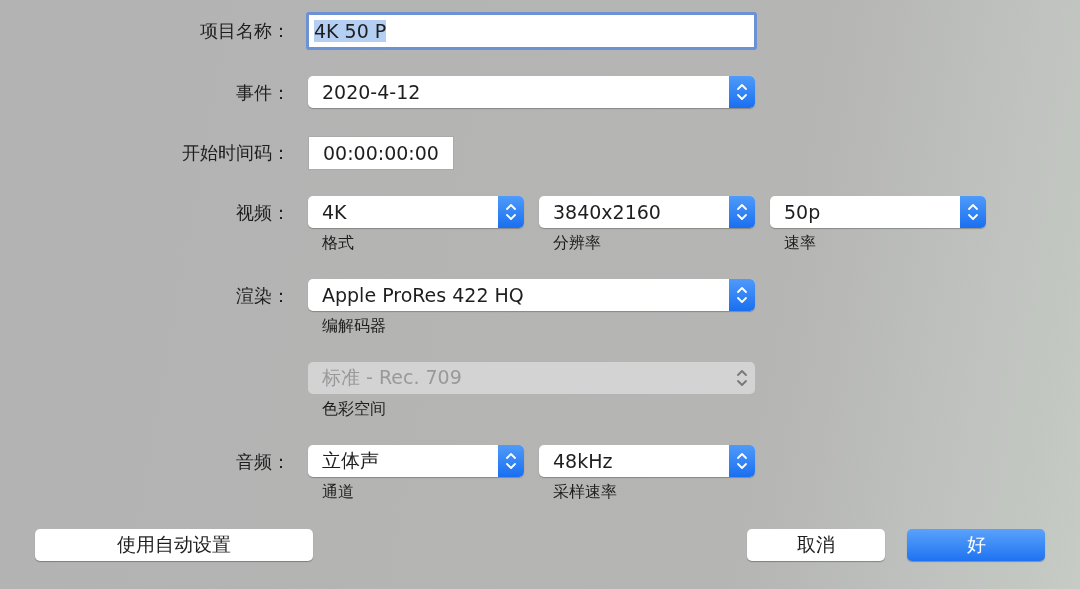  What do you see at coordinates (531, 295) in the screenshot?
I see `popup-menu: Apple ProRes 422 HQ` at bounding box center [531, 295].